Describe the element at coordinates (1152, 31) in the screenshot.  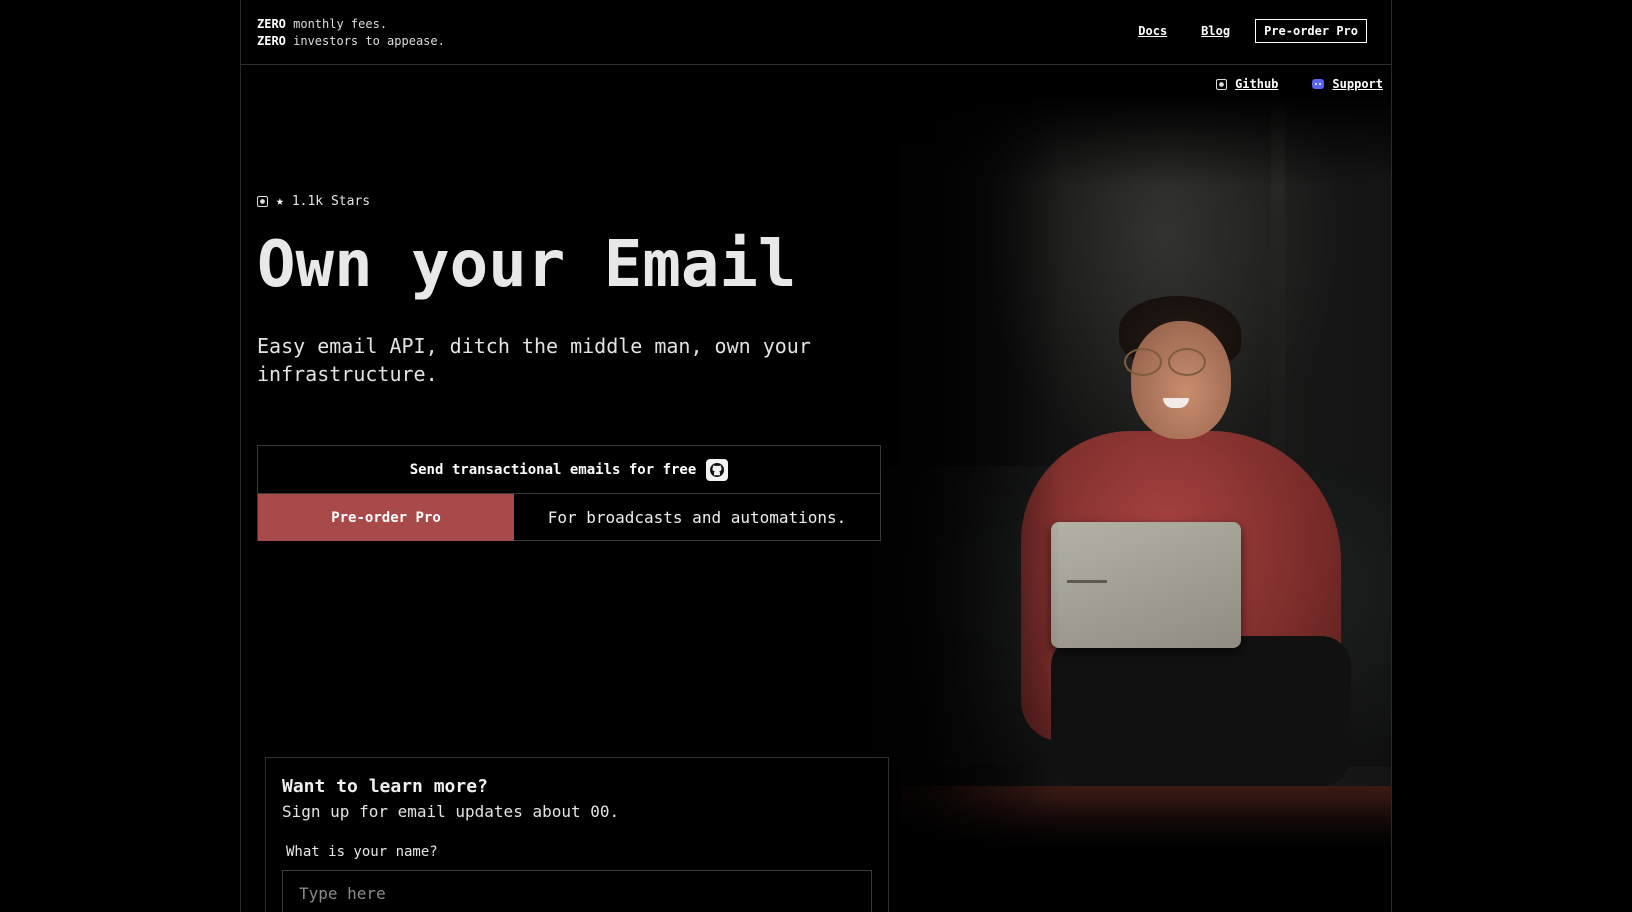
I see `docs-link: Docs` at that location.